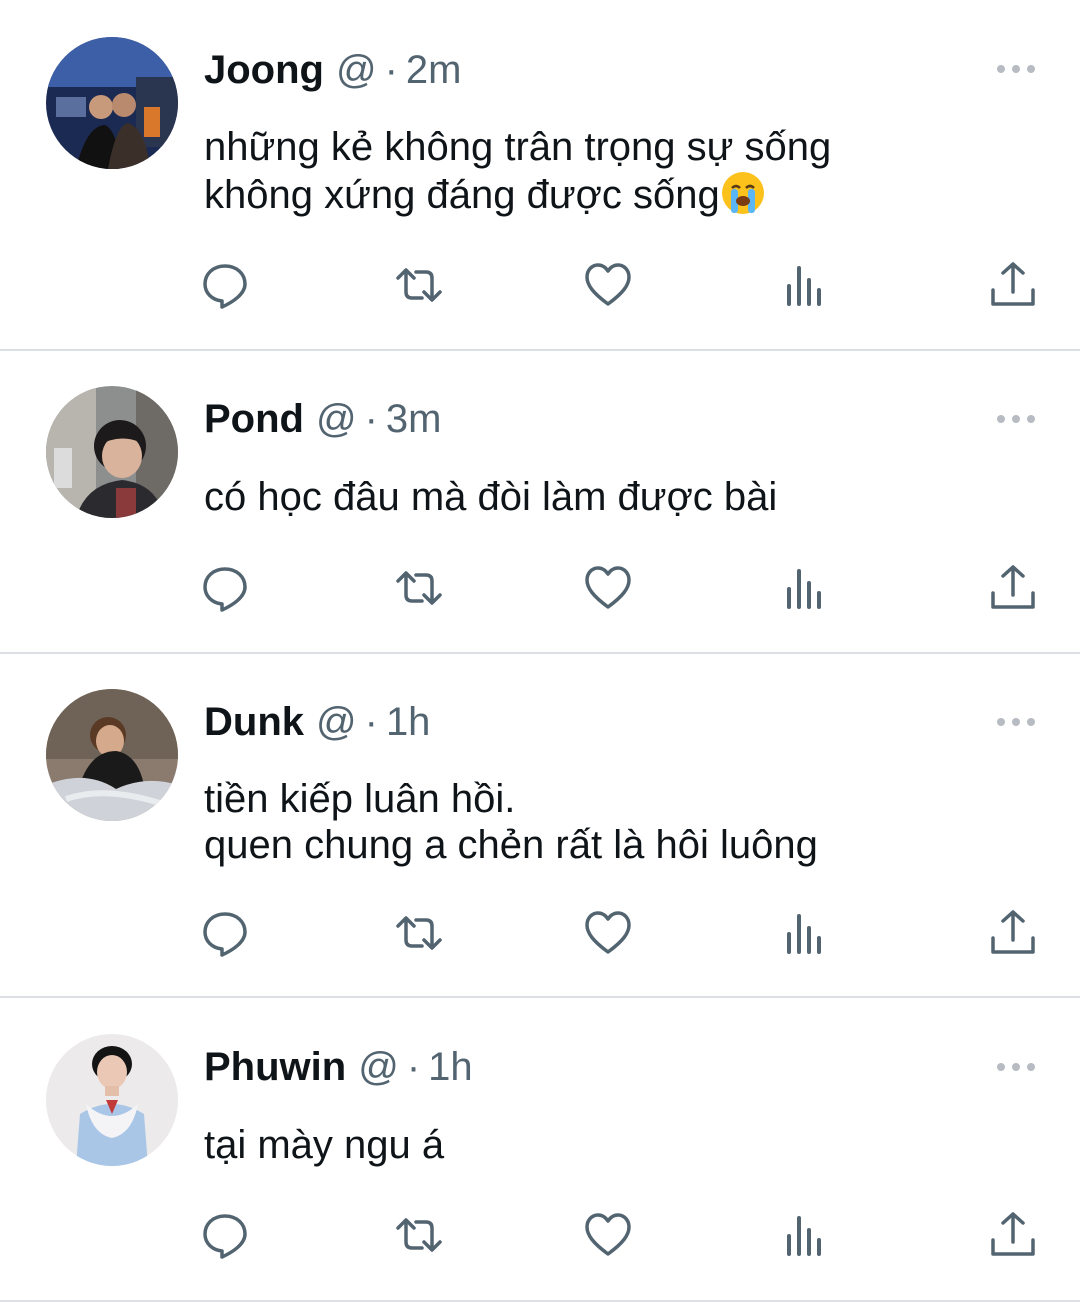 This screenshot has height=1302, width=1080. I want to click on tweet-header: Phuwin @ · 1h, so click(338, 1067).